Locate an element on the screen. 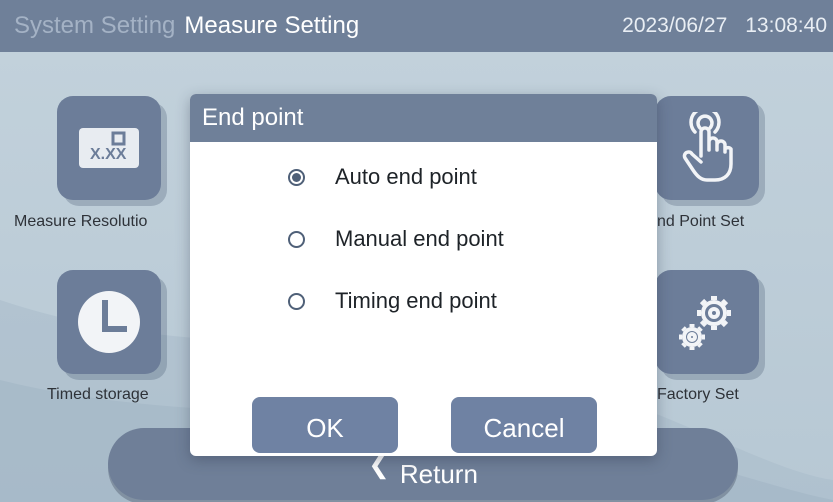 The height and width of the screenshot is (502, 833). option-manual-end-point: Manual end point is located at coordinates (396, 239).